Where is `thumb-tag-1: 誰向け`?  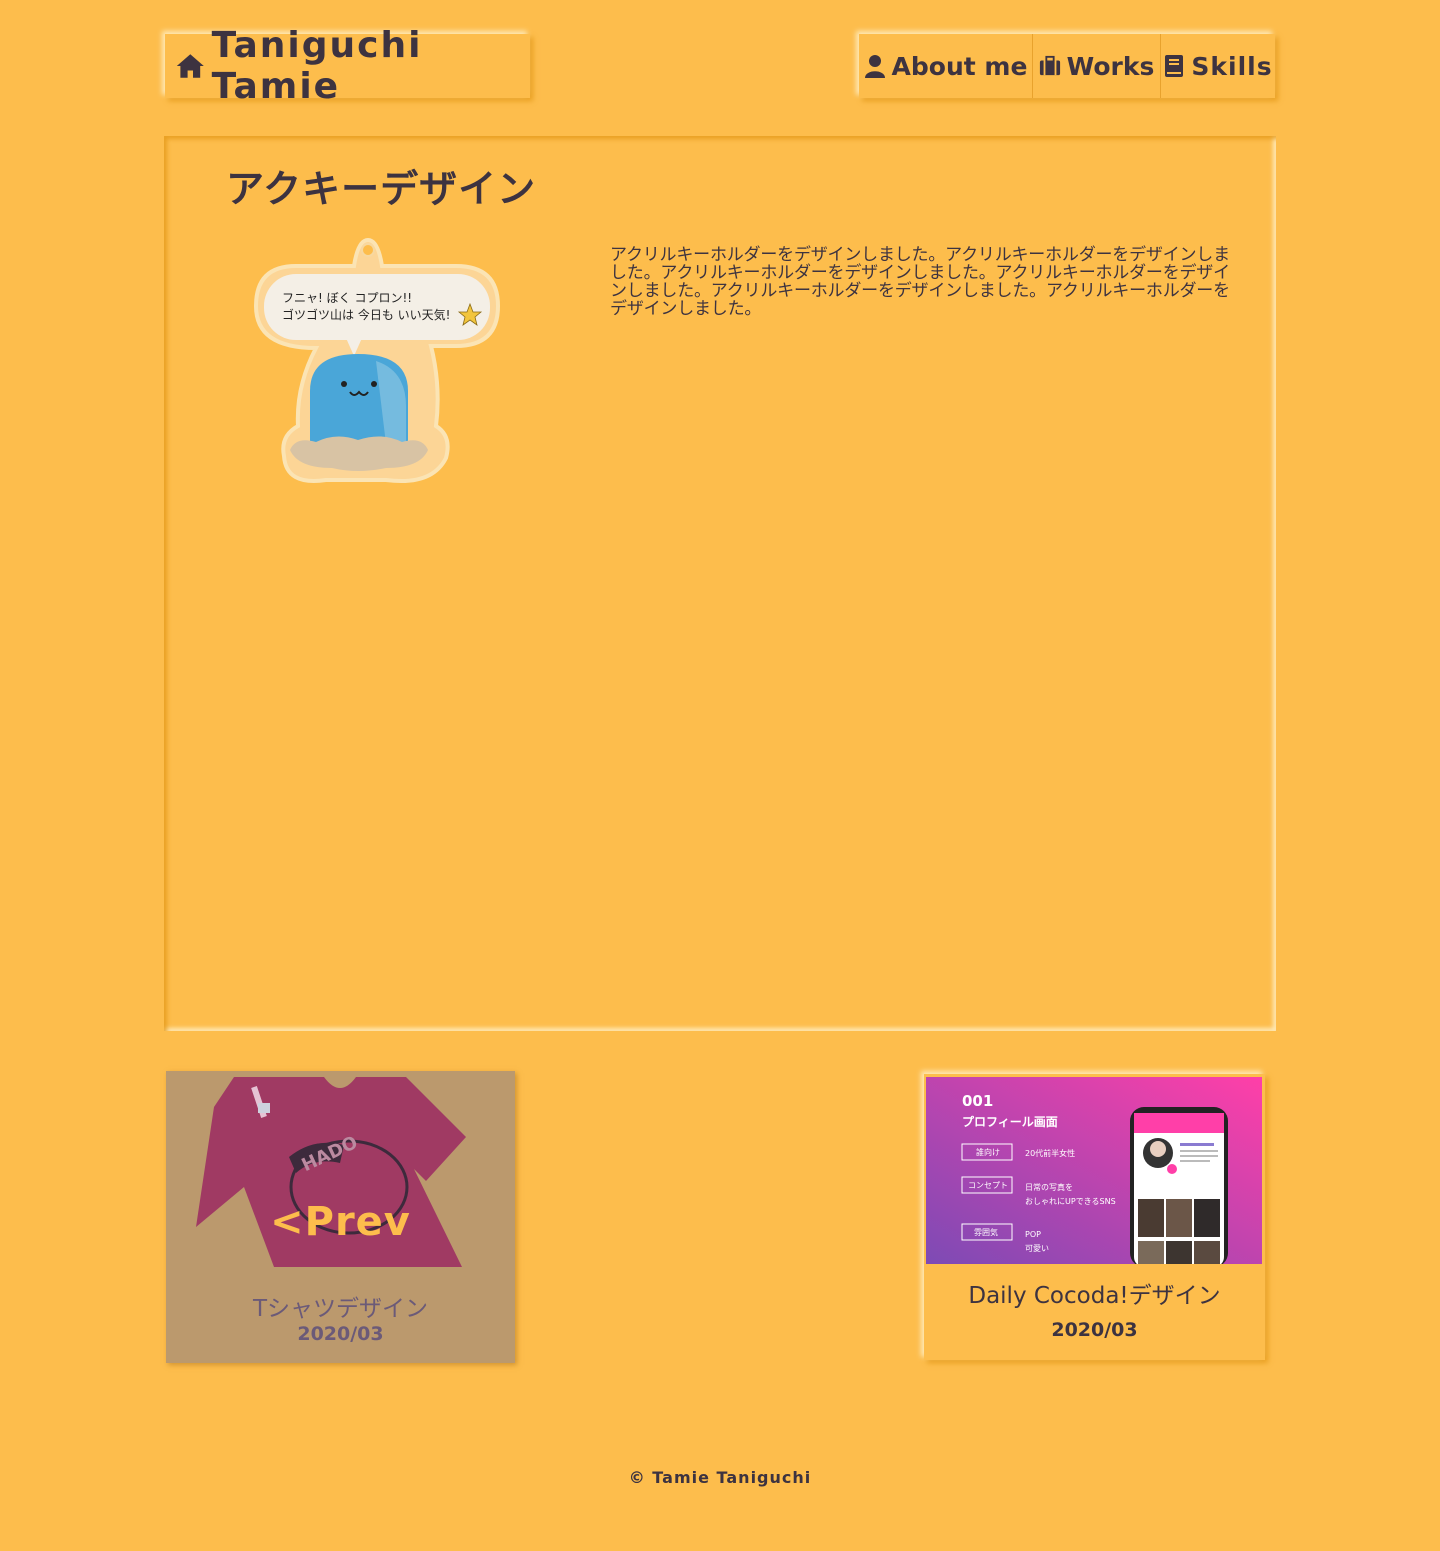 thumb-tag-1: 誰向け is located at coordinates (988, 1152).